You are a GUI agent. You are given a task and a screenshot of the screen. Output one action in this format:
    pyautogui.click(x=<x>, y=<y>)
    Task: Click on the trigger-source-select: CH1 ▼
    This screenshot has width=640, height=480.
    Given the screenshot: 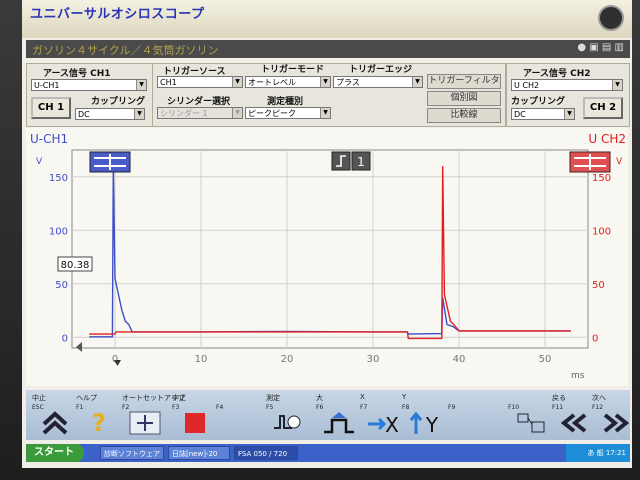 What is the action you would take?
    pyautogui.click(x=200, y=82)
    